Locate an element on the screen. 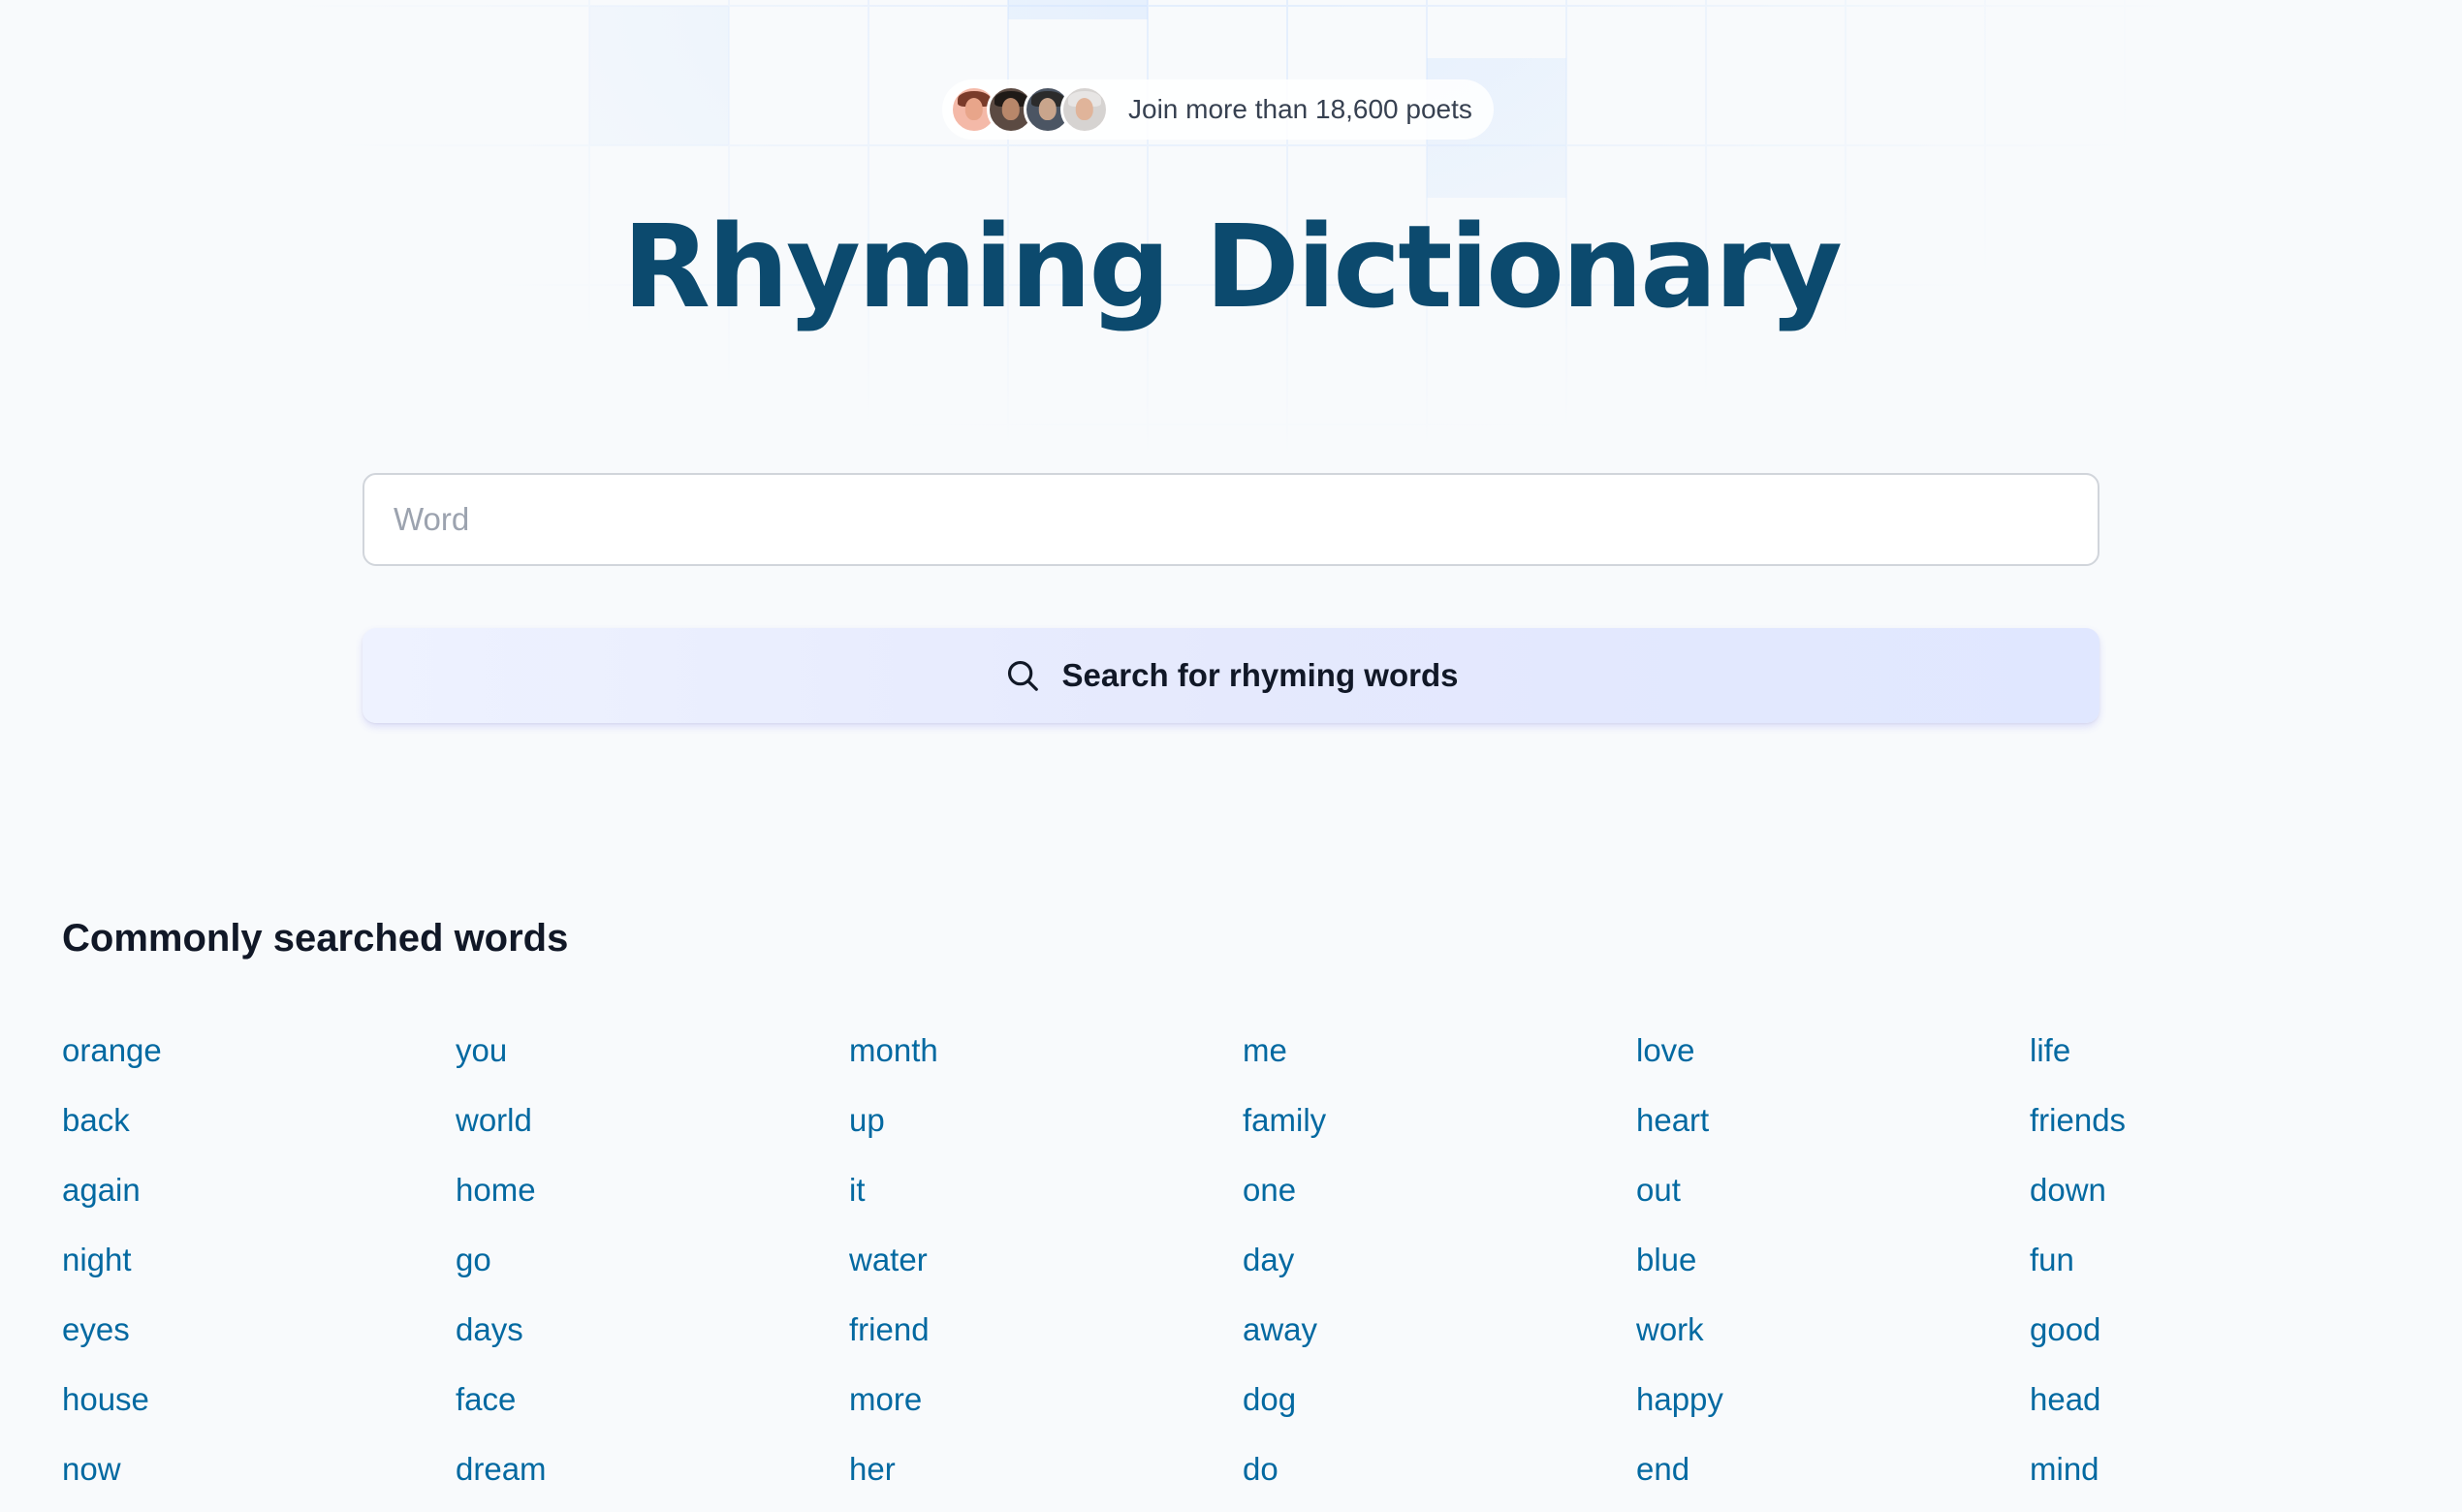 Image resolution: width=2462 pixels, height=1512 pixels. word-link: night is located at coordinates (97, 1260).